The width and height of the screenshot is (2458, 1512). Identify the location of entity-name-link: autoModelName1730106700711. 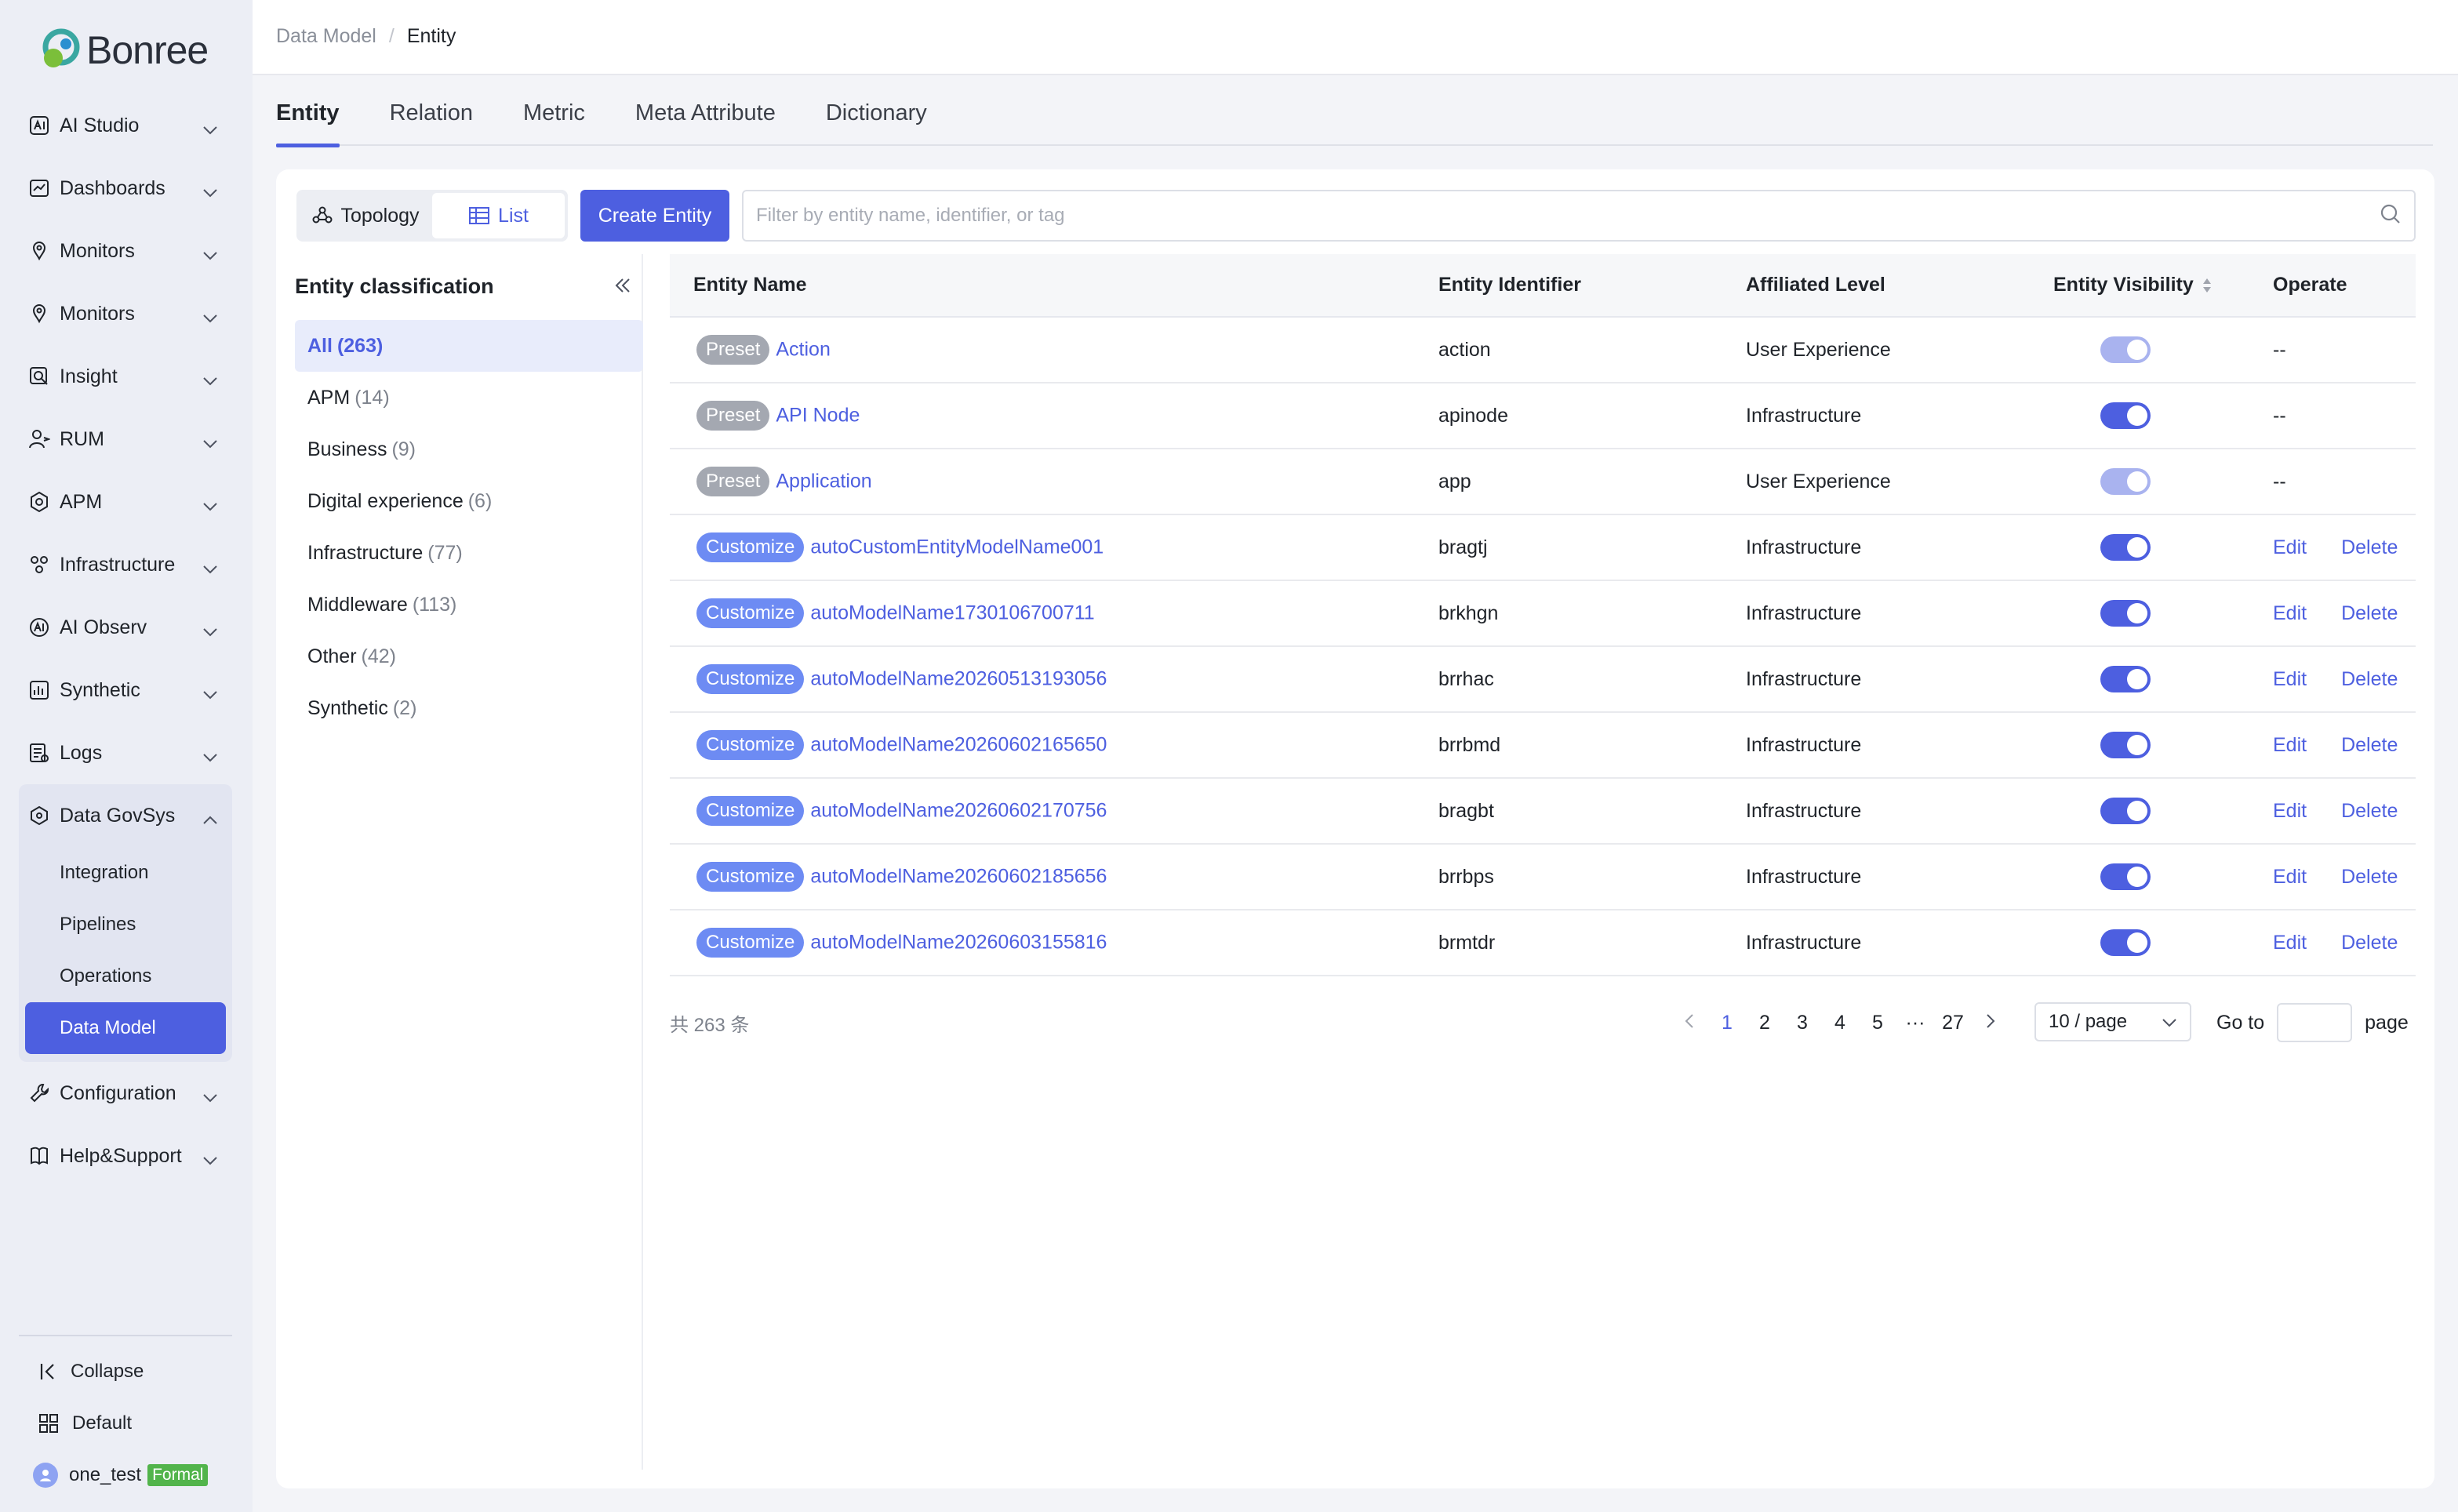
(952, 613).